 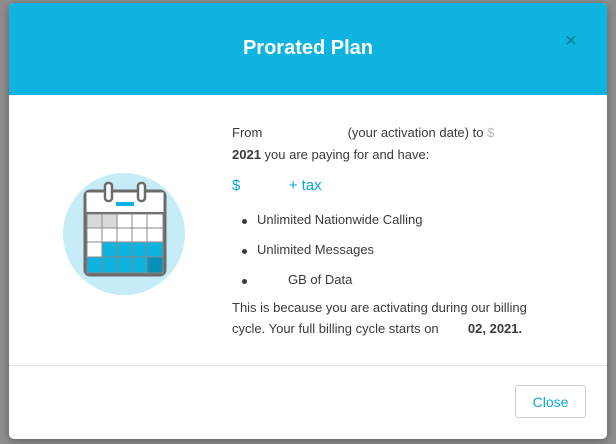 I want to click on footer-divider, so click(x=308, y=365).